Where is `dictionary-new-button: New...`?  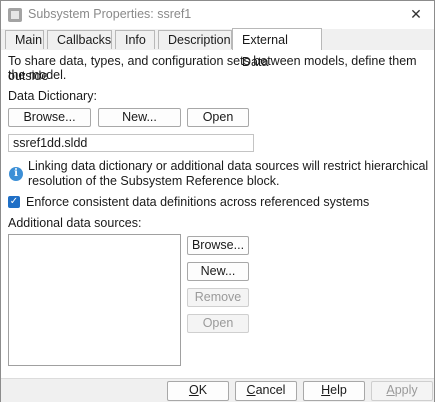
dictionary-new-button: New... is located at coordinates (139, 117).